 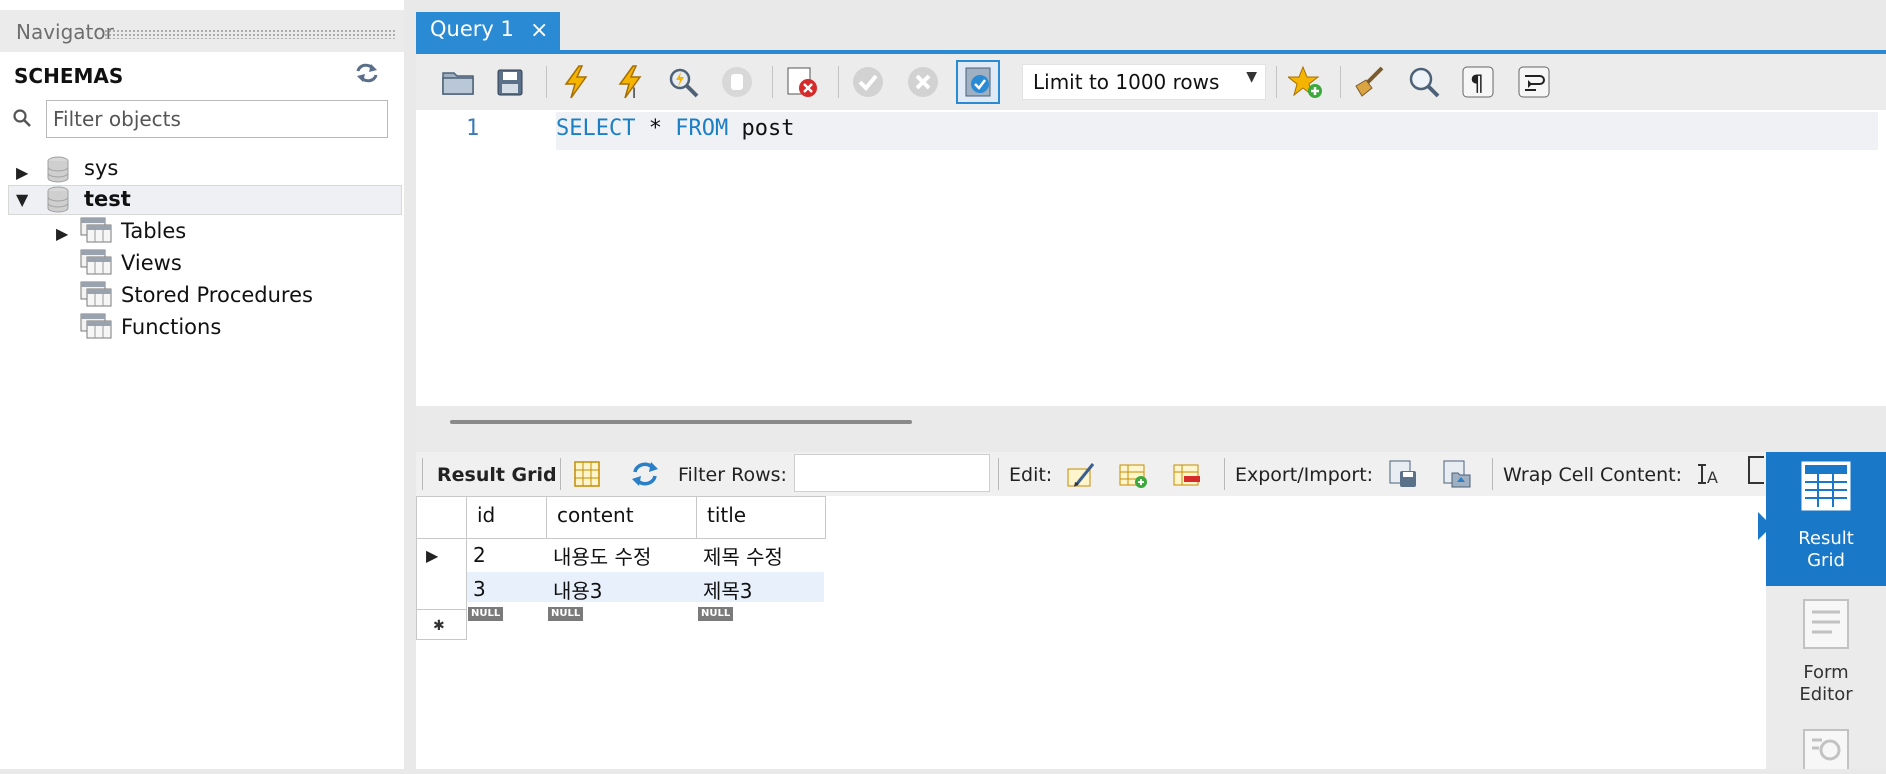 I want to click on autocommit-toggle-button, so click(x=978, y=82).